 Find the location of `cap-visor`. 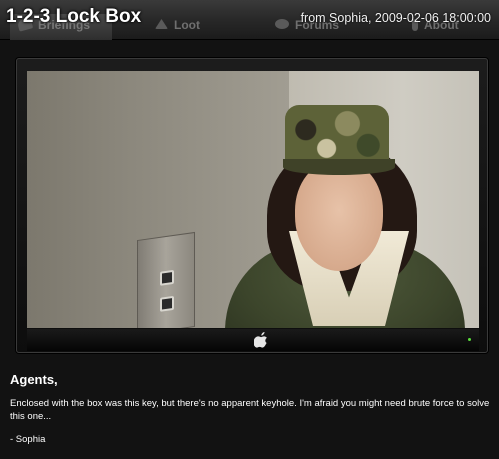

cap-visor is located at coordinates (339, 167).